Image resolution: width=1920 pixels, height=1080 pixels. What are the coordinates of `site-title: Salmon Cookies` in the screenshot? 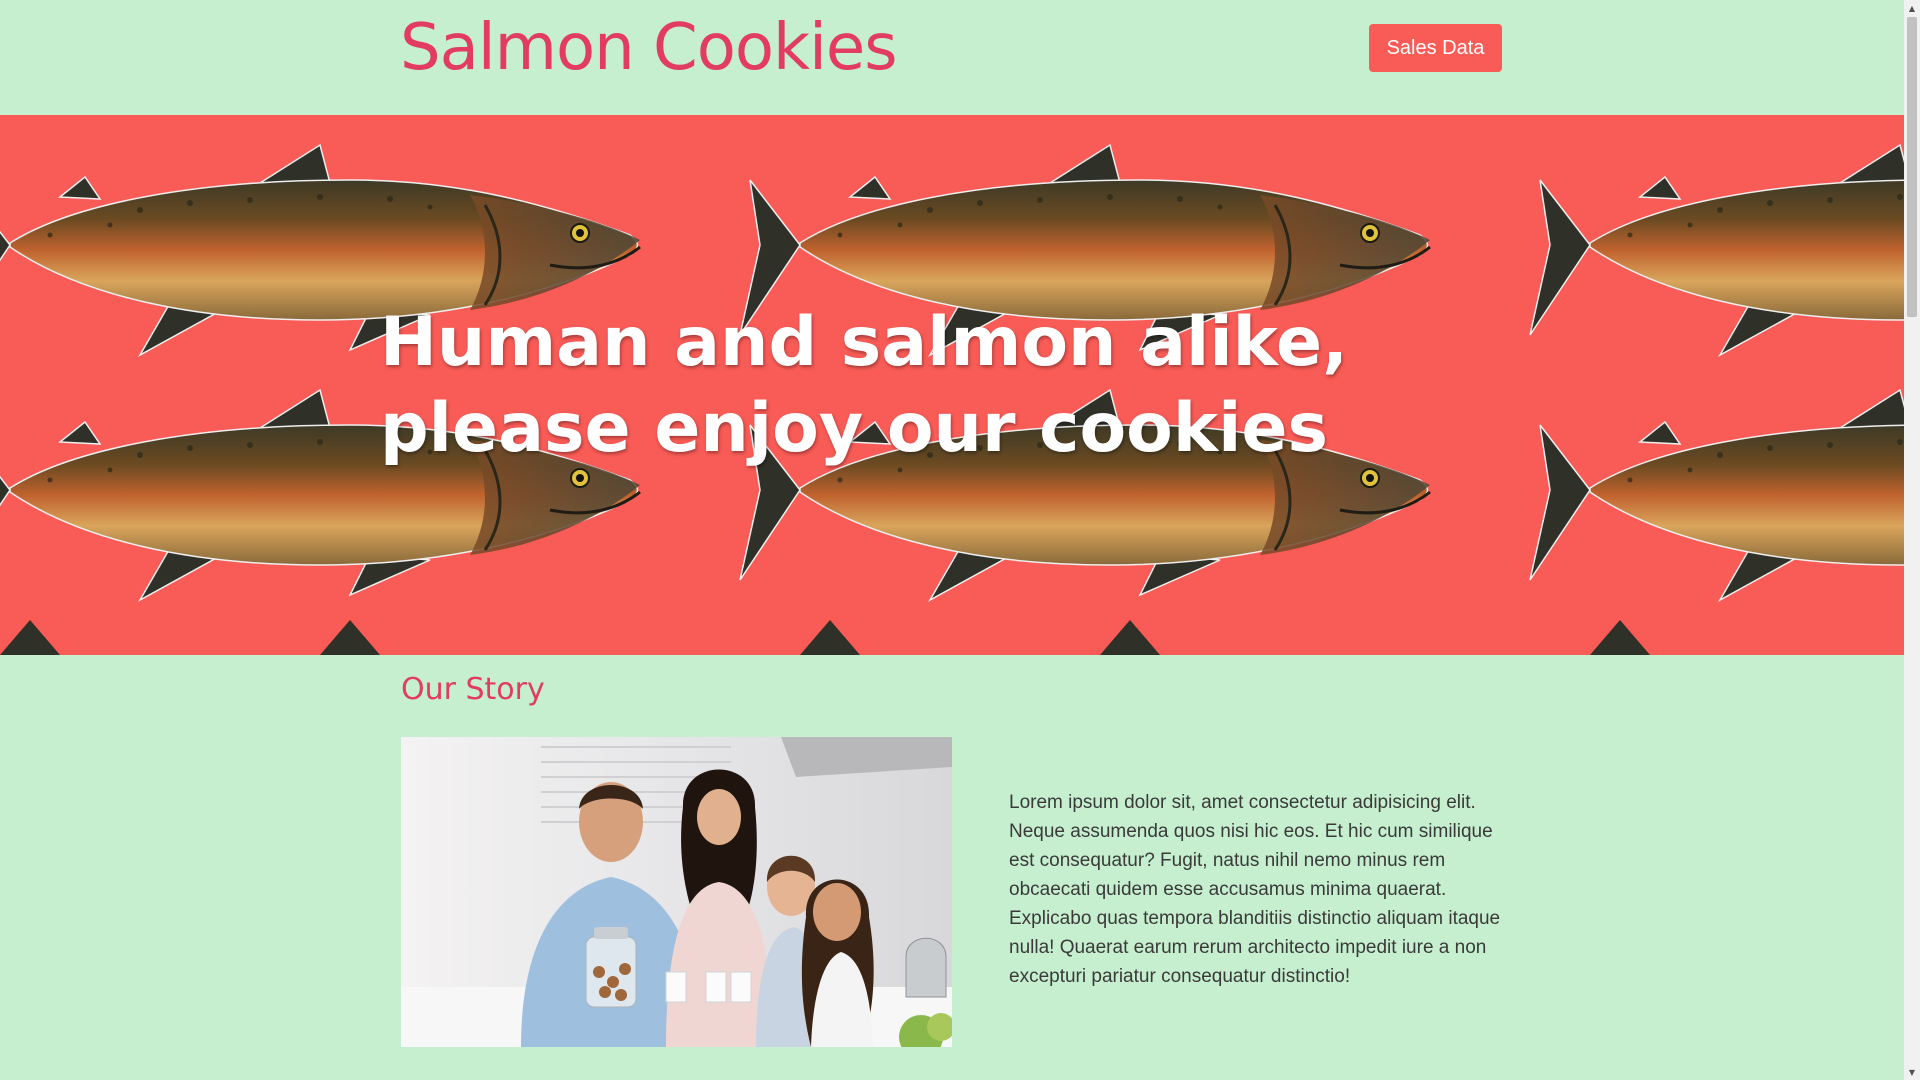 It's located at (649, 48).